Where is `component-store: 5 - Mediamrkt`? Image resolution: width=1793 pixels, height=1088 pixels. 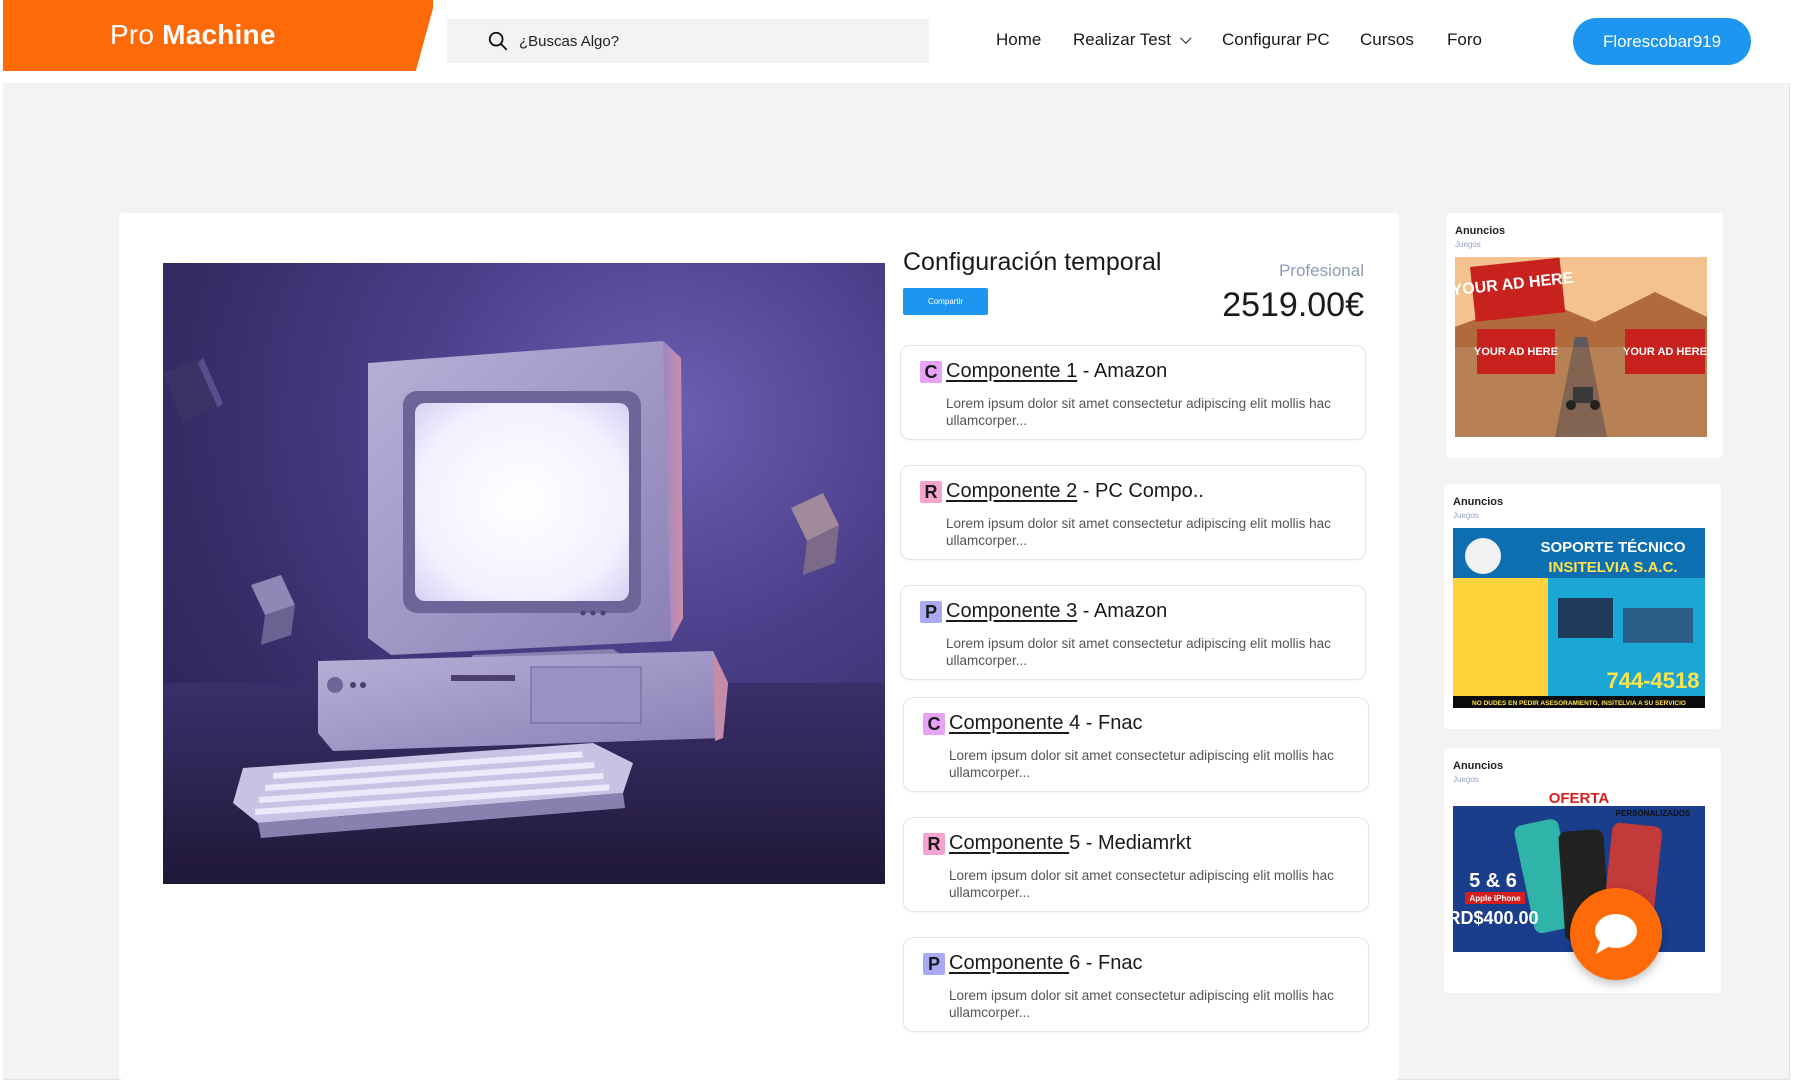 component-store: 5 - Mediamrkt is located at coordinates (1130, 843).